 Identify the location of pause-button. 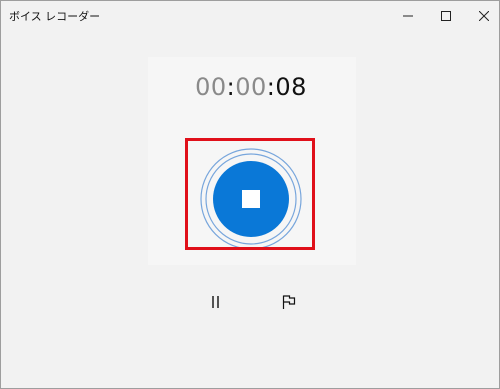
(216, 302).